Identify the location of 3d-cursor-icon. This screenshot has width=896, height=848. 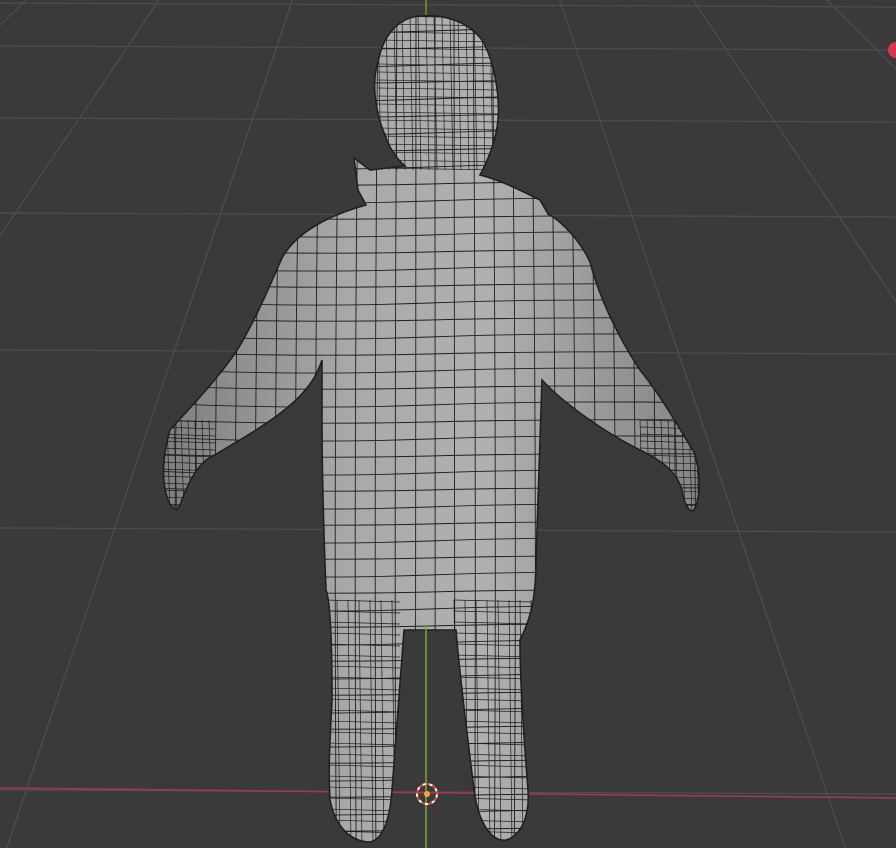
(427, 794).